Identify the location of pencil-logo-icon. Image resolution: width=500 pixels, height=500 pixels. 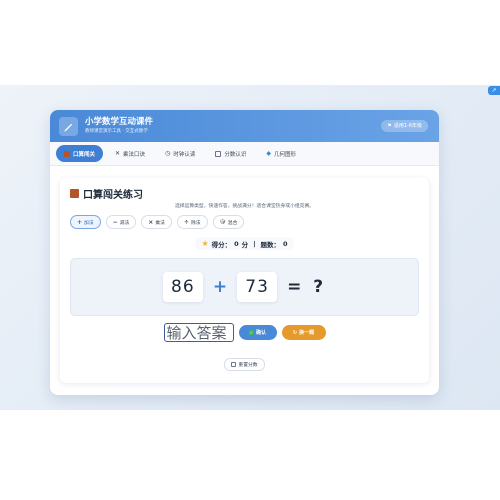
(68, 126).